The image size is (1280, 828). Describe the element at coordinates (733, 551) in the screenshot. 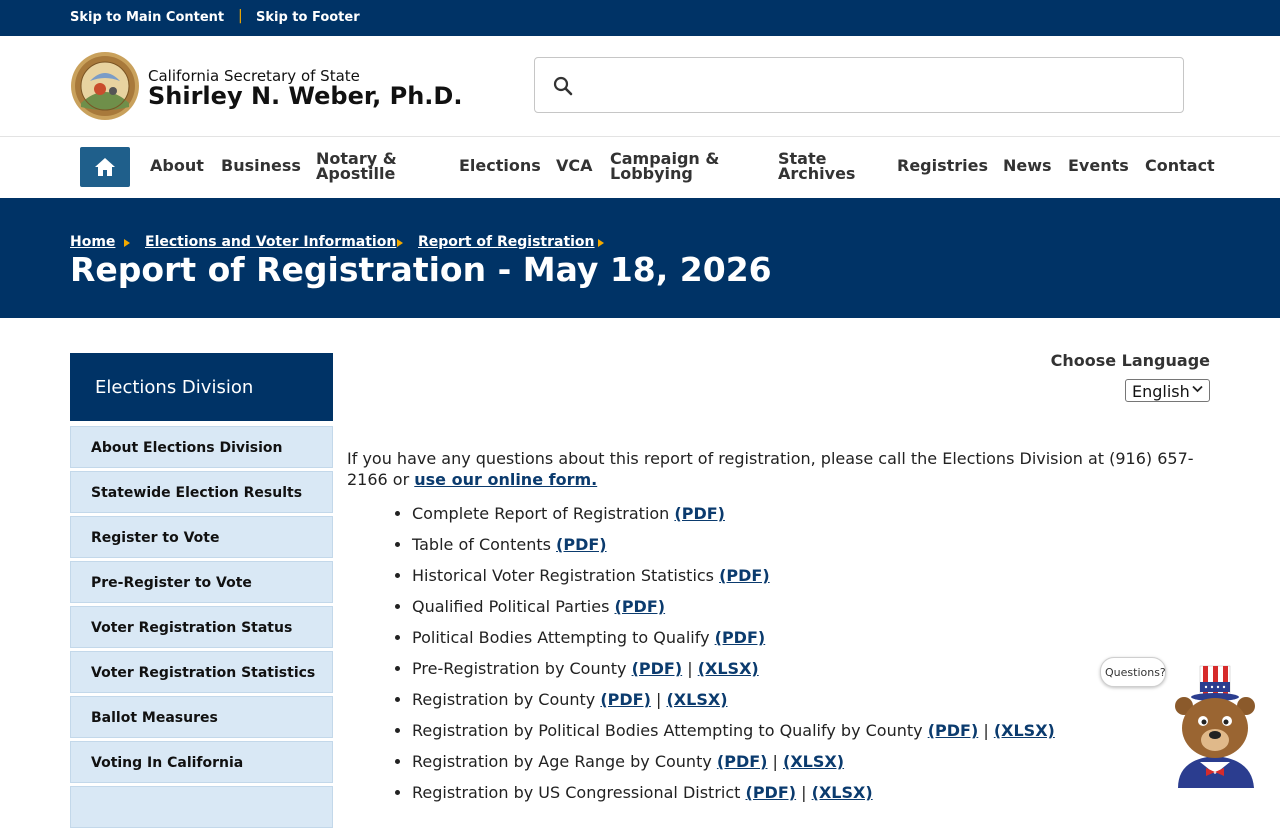

I see `list-item: Table of Contents (PDF)` at that location.